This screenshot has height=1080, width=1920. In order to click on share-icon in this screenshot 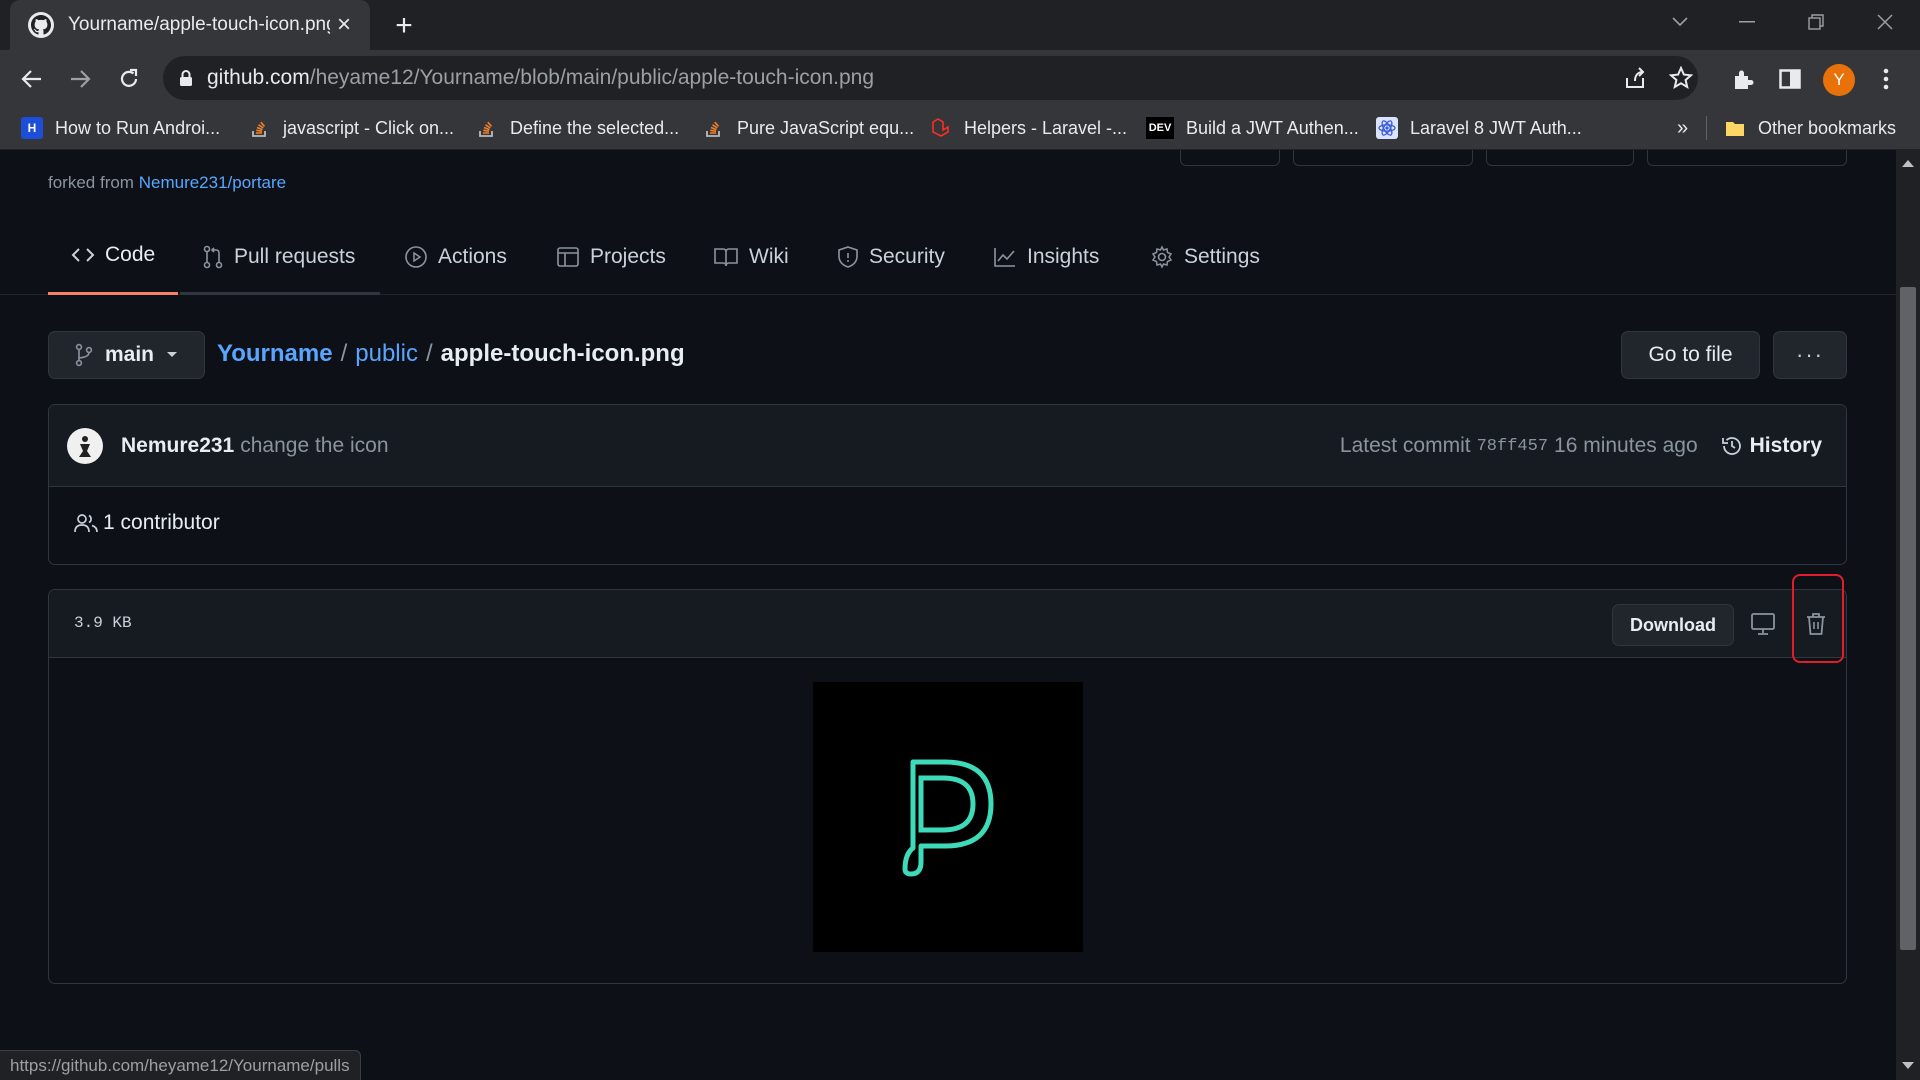, I will do `click(1635, 78)`.